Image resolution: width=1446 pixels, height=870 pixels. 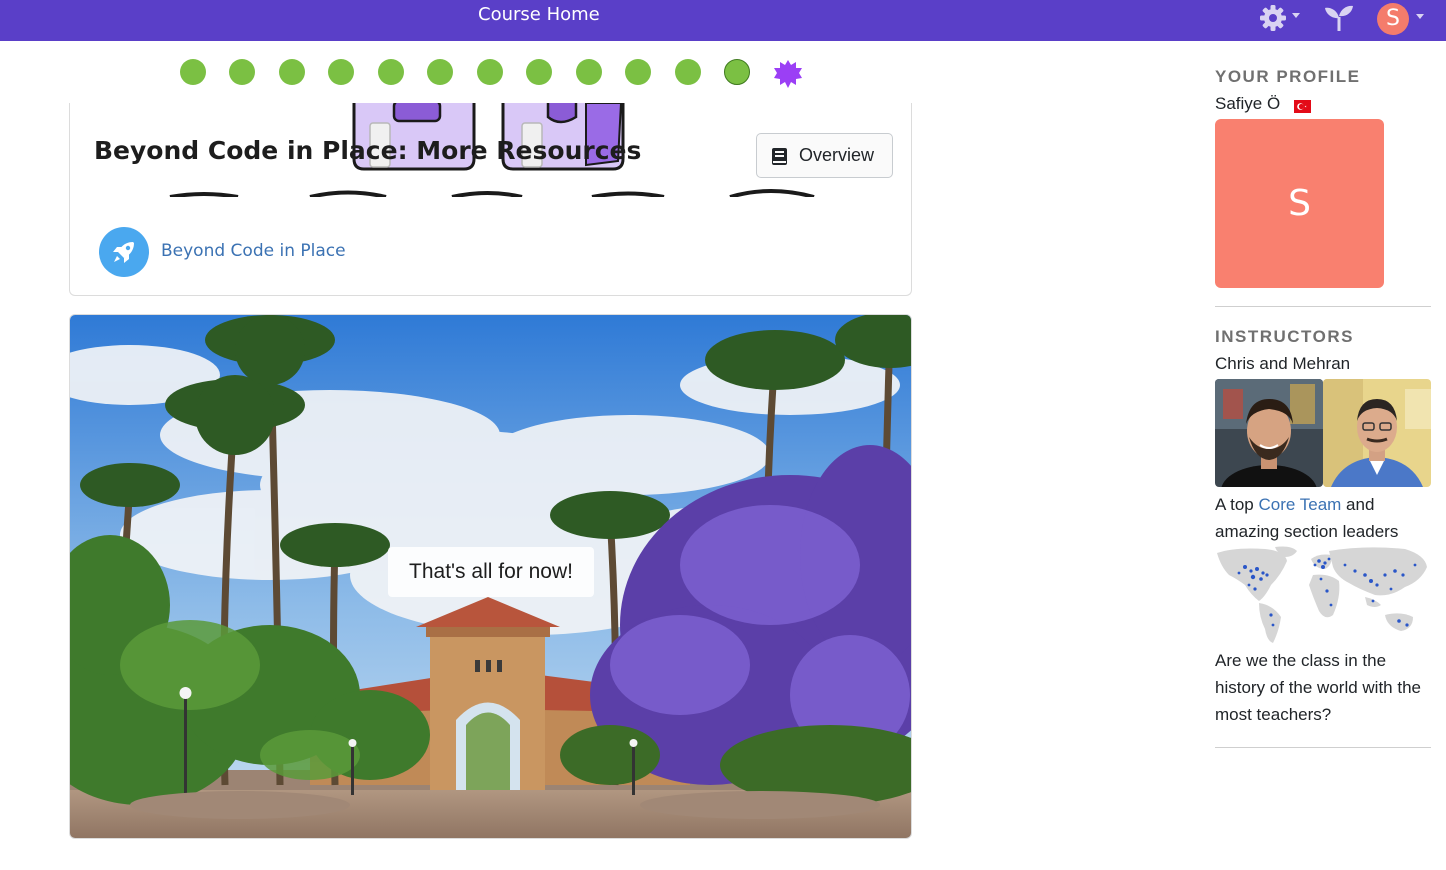 What do you see at coordinates (1283, 363) in the screenshot?
I see `instructors-names: Chris and Mehran` at bounding box center [1283, 363].